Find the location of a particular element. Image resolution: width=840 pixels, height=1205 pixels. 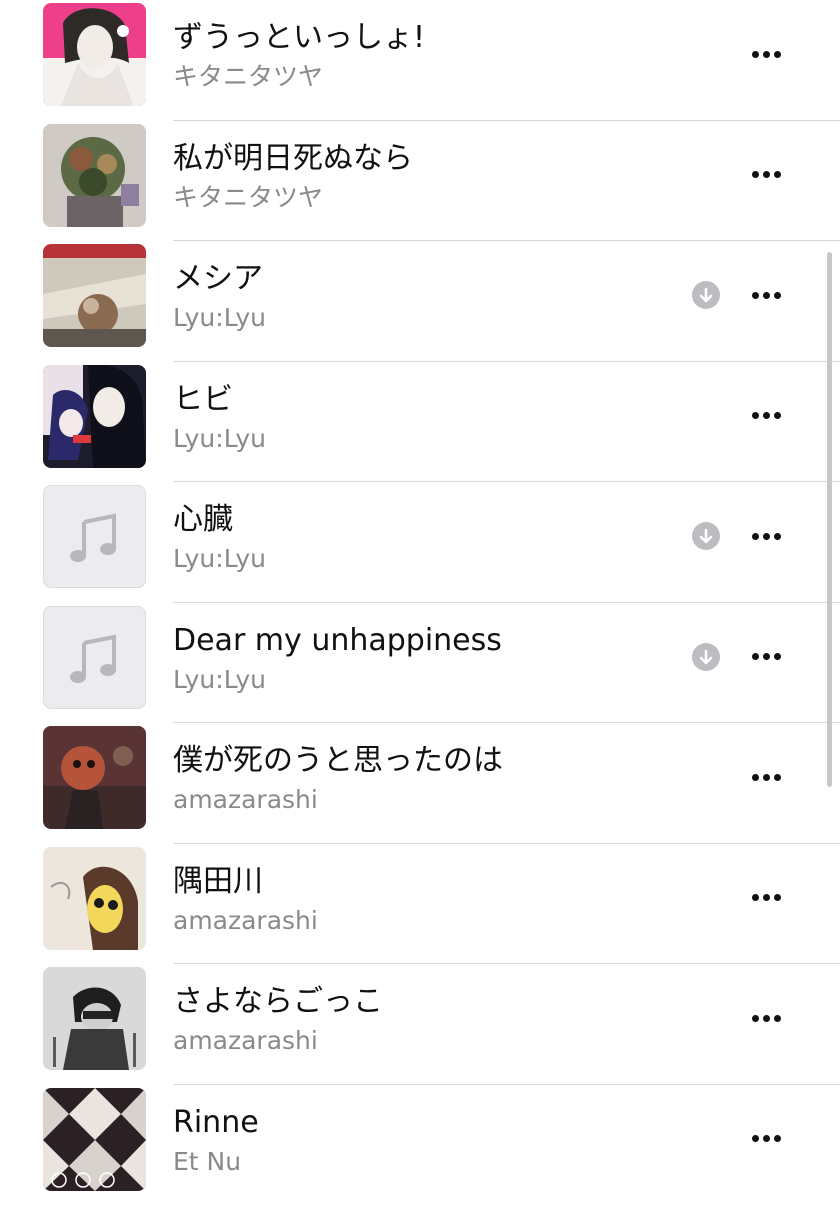

song-row: Rinne Et Nu is located at coordinates (420, 1145).